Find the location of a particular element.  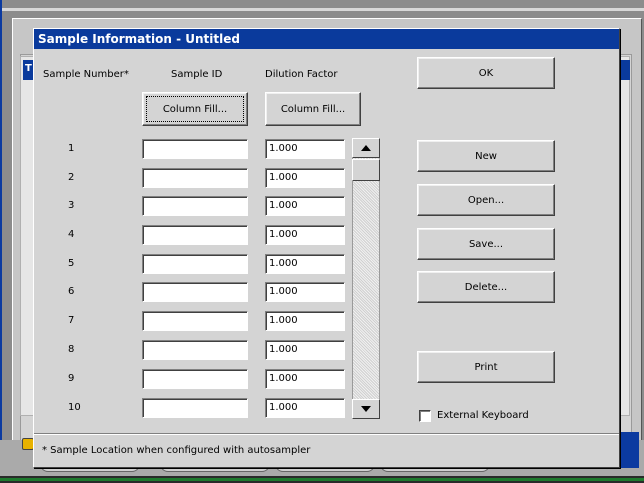

arrow-up-icon is located at coordinates (366, 148).